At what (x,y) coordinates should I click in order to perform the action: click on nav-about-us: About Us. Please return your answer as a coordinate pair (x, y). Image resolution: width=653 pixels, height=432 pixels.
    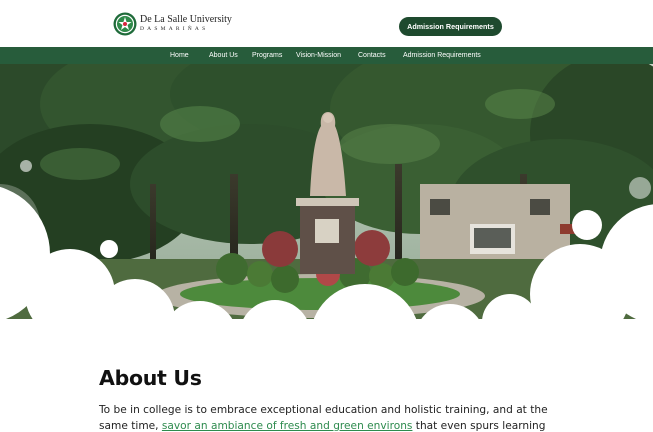
    Looking at the image, I should click on (223, 55).